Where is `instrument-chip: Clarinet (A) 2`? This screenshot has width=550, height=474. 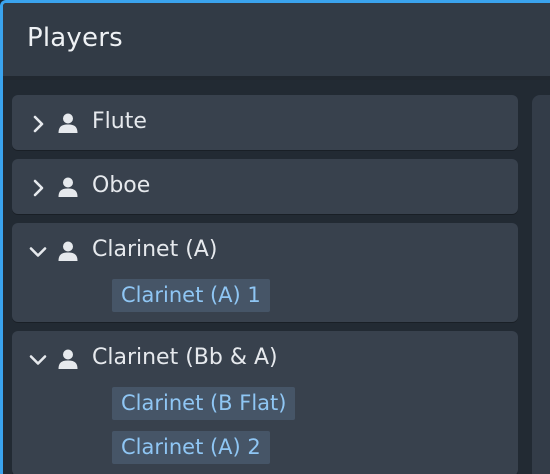 instrument-chip: Clarinet (A) 2 is located at coordinates (191, 447).